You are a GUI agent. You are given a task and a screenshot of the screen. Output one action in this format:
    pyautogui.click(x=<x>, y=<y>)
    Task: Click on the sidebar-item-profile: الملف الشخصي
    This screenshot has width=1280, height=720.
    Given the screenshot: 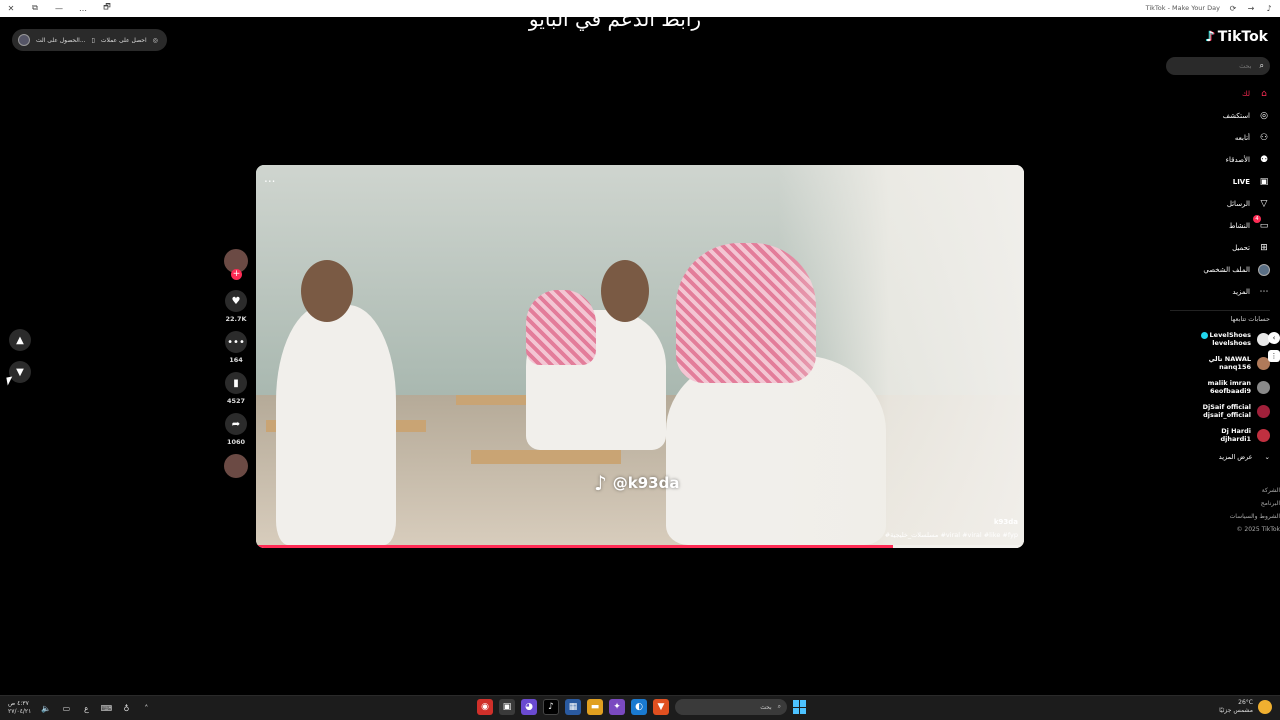 What is the action you would take?
    pyautogui.click(x=1215, y=270)
    